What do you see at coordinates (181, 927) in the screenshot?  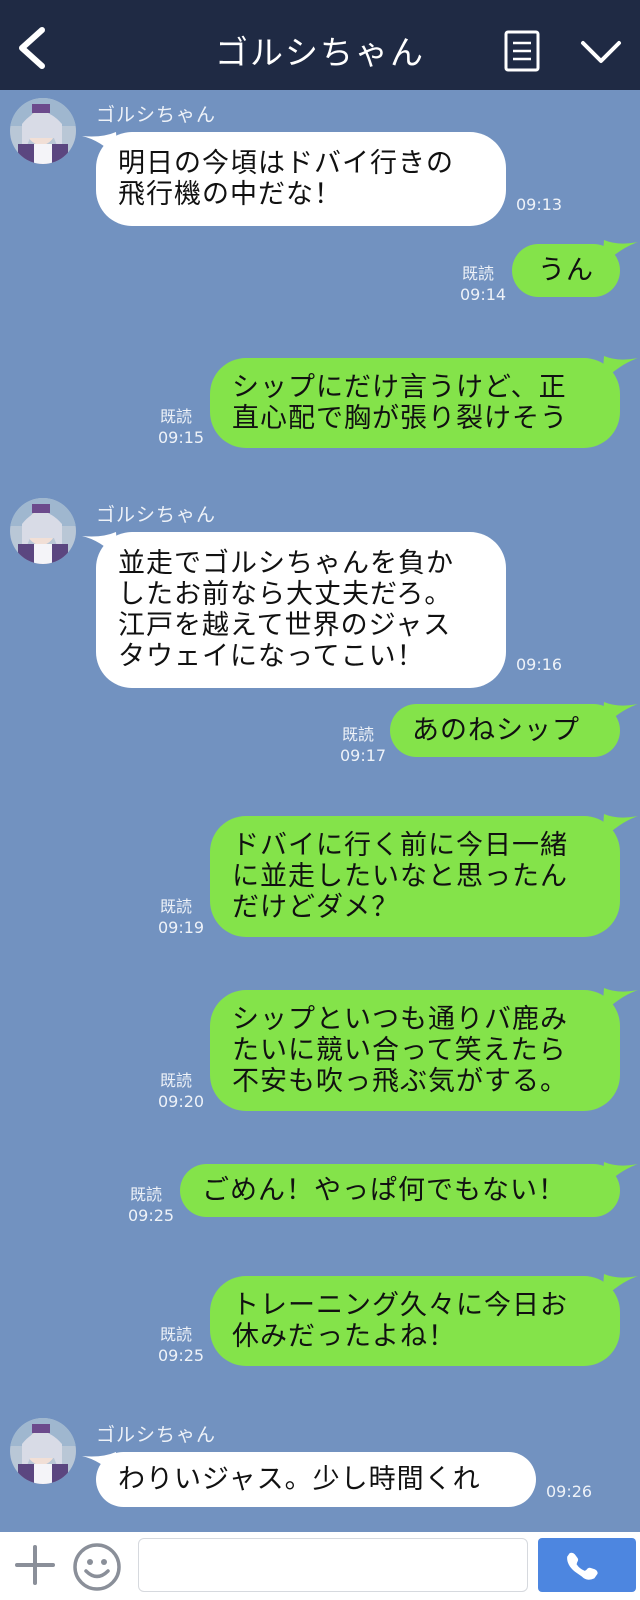 I see `message-time: 09:19` at bounding box center [181, 927].